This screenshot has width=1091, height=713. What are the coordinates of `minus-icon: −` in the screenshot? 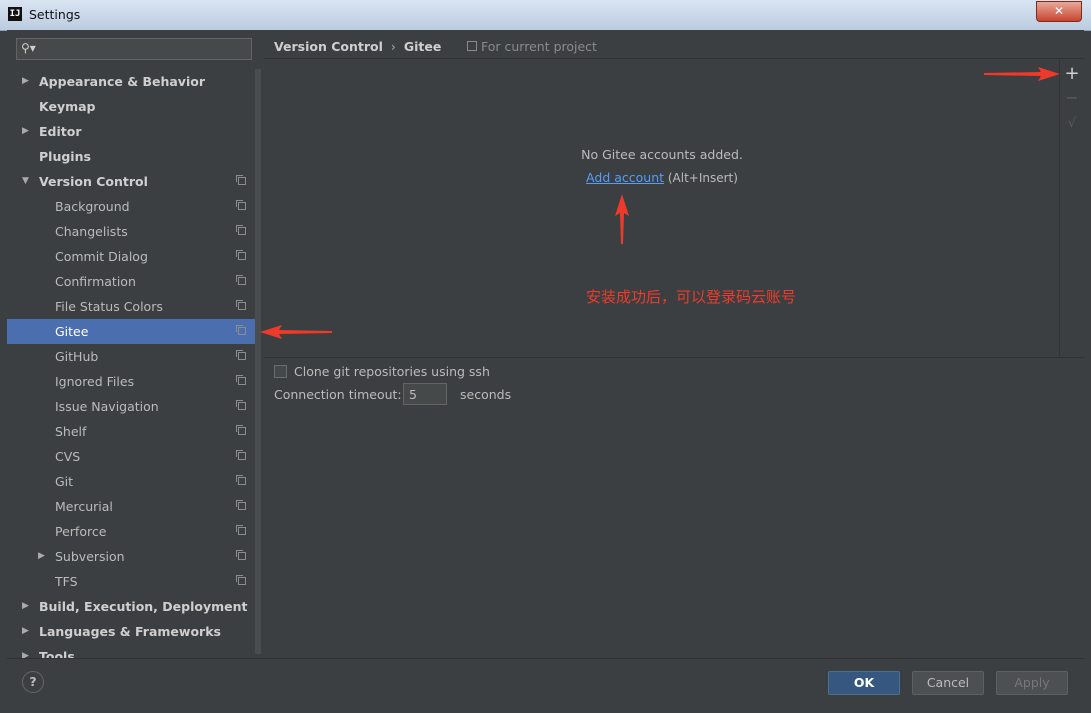 It's located at (1072, 97).